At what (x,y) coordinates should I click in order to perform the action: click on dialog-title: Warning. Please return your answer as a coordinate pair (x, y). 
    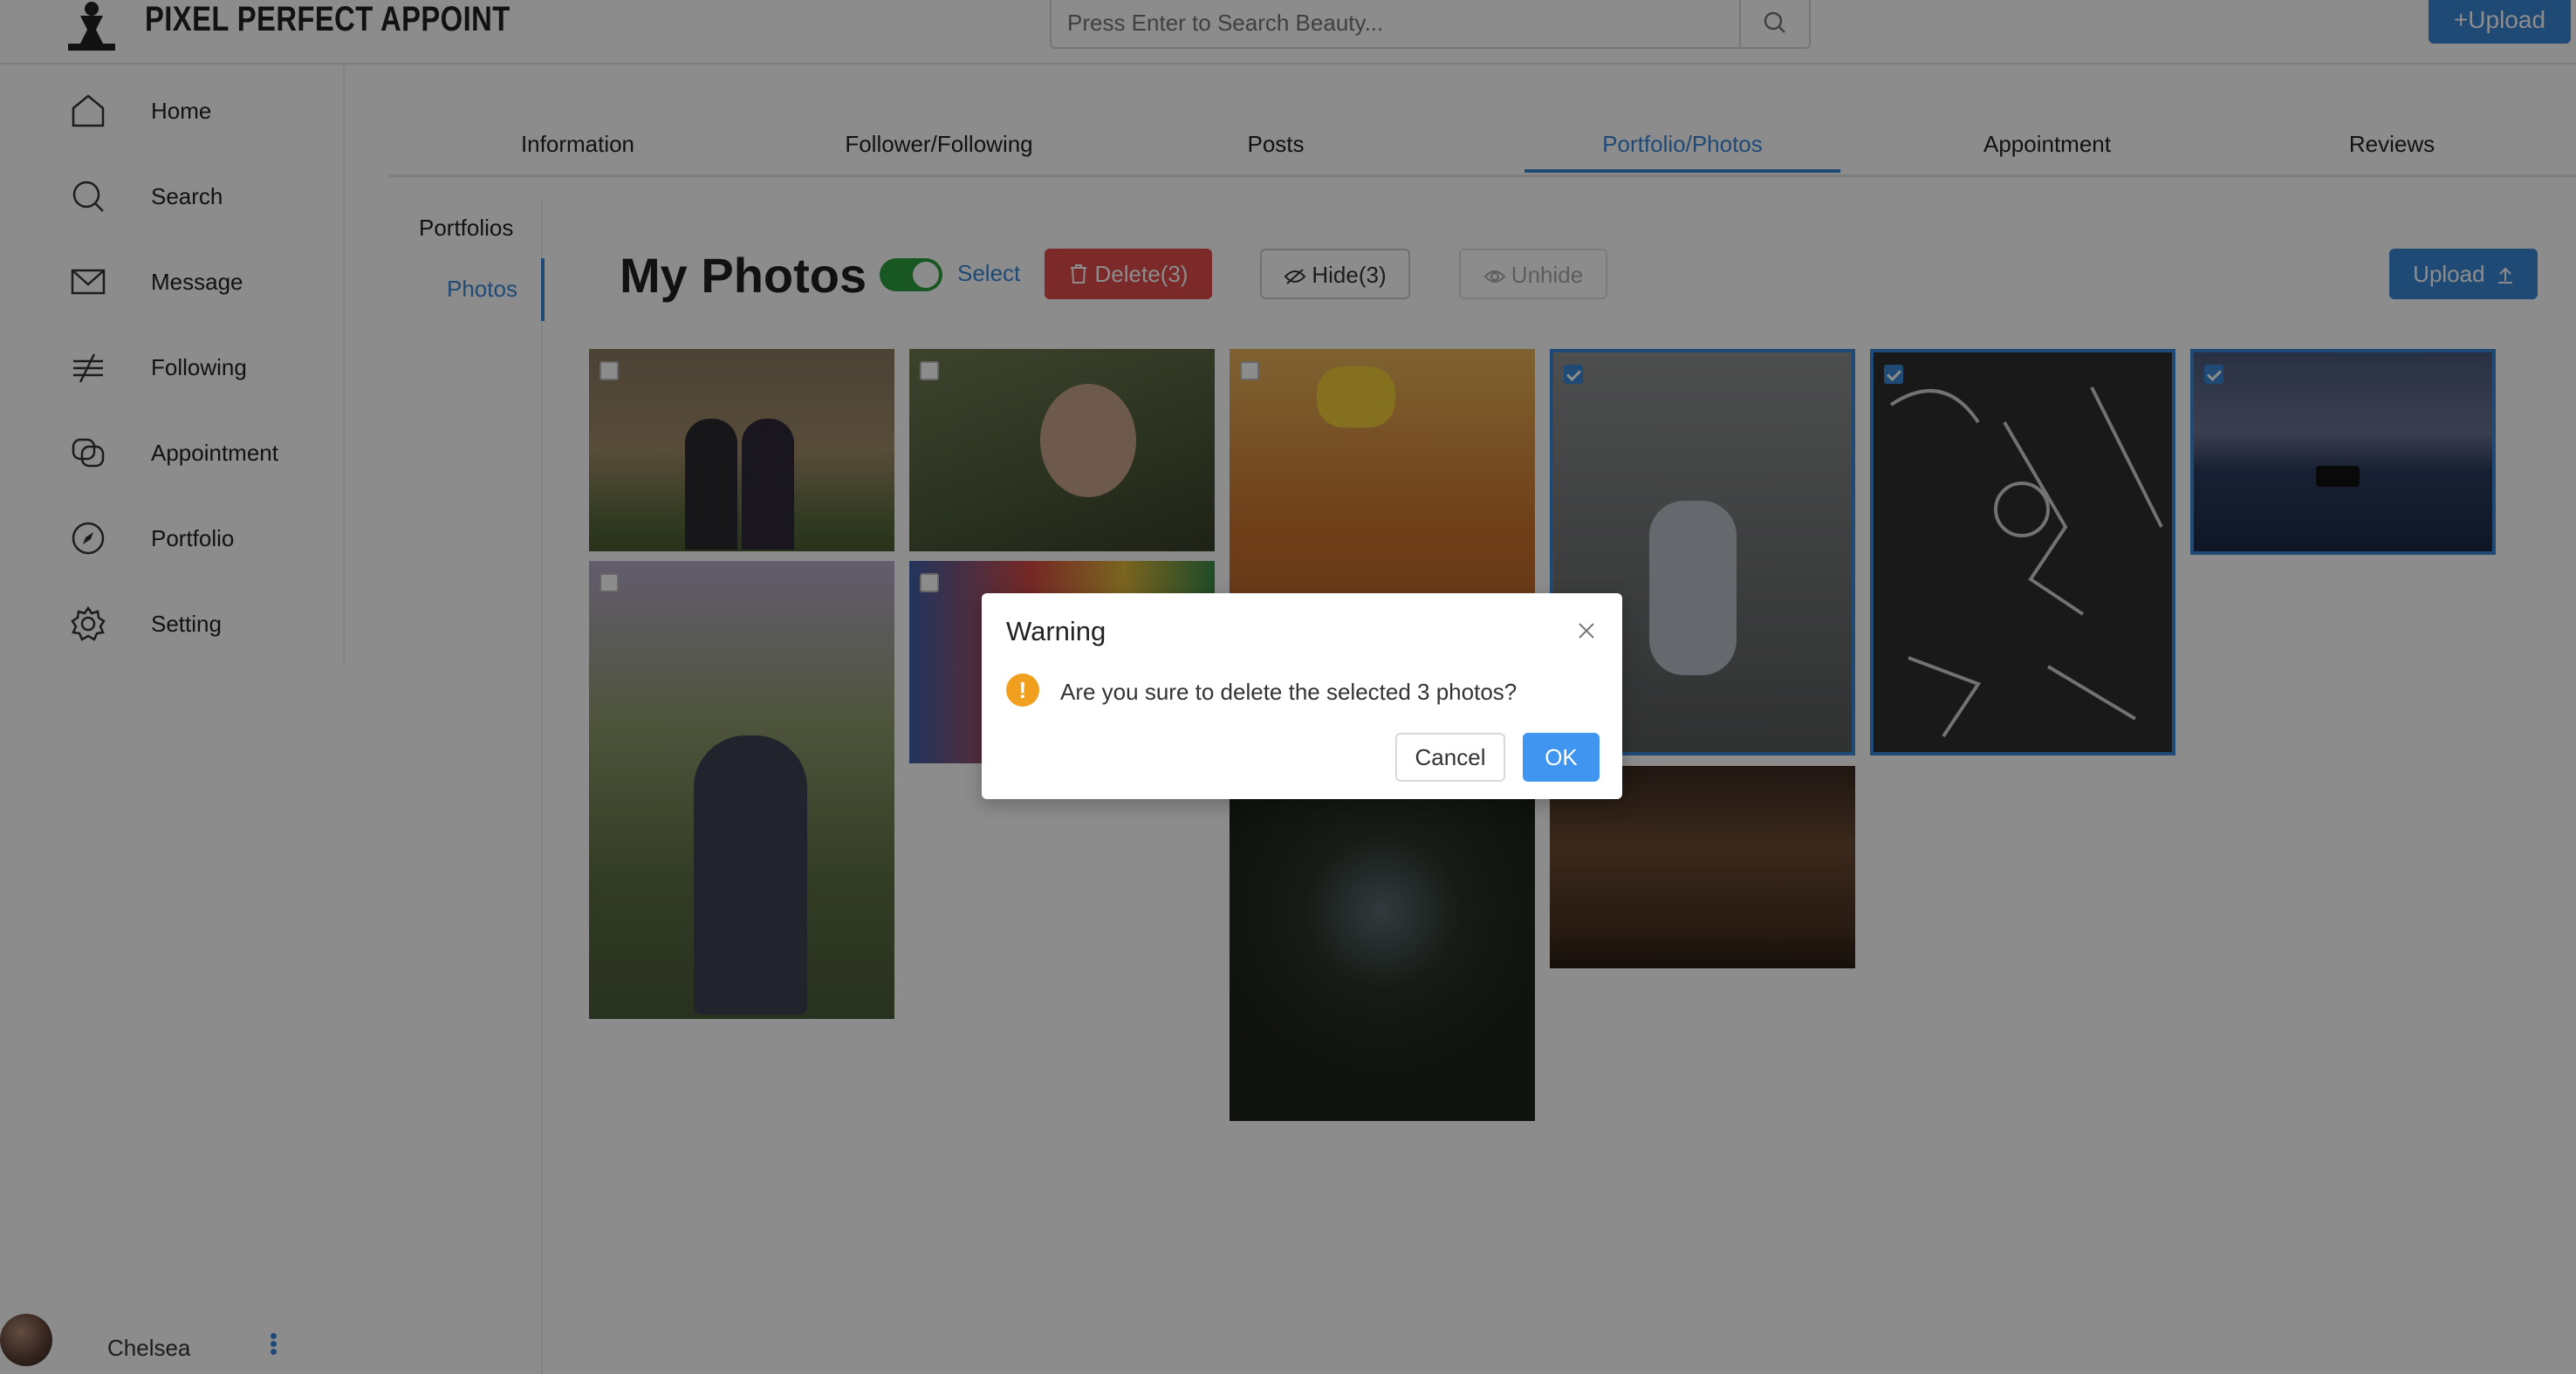
    Looking at the image, I should click on (1056, 631).